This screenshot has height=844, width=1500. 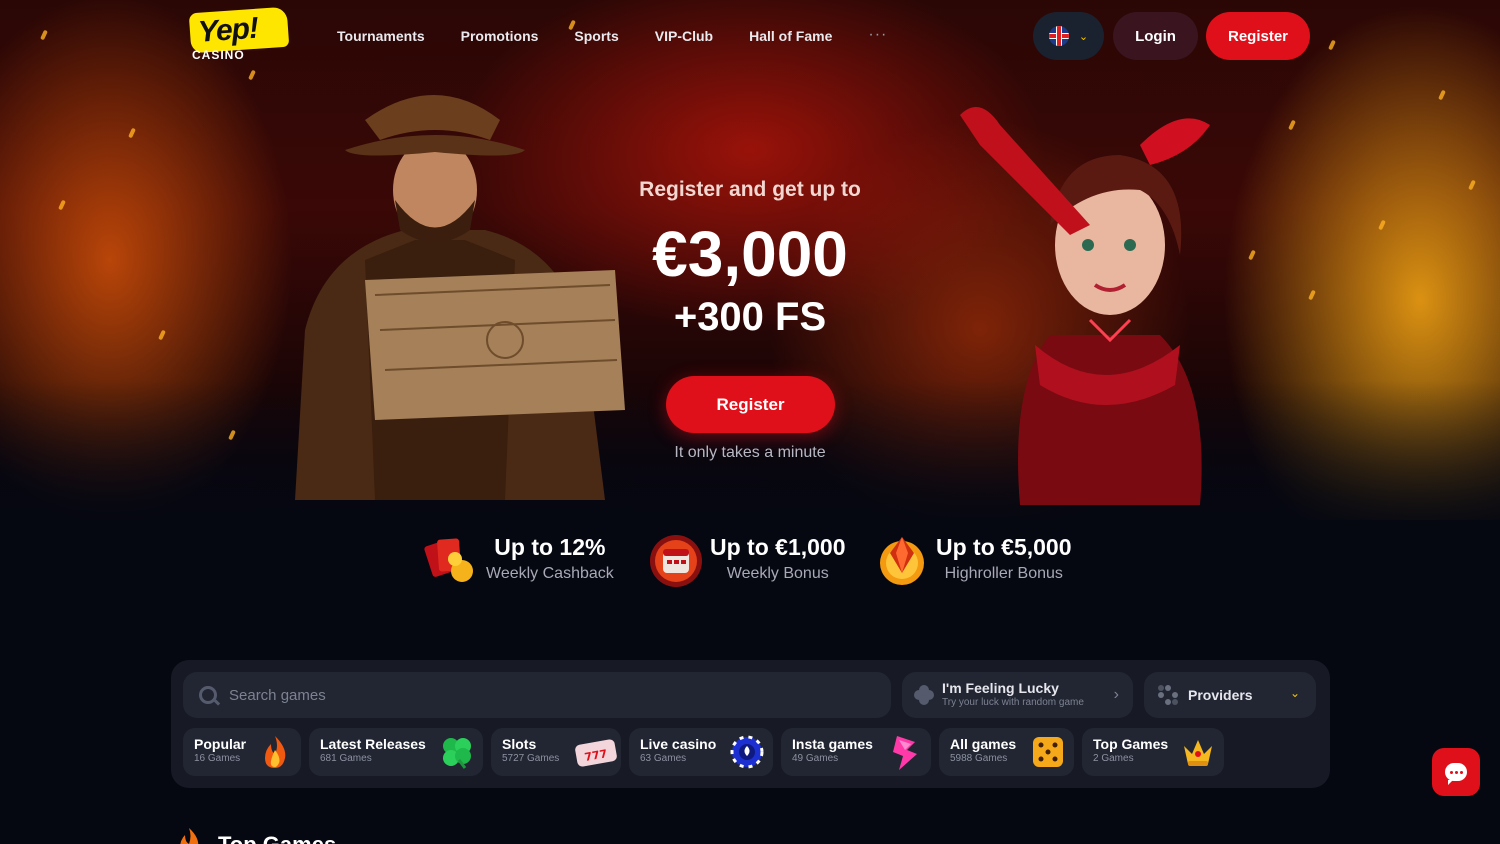 I want to click on nav-more-icon: ···, so click(x=877, y=36).